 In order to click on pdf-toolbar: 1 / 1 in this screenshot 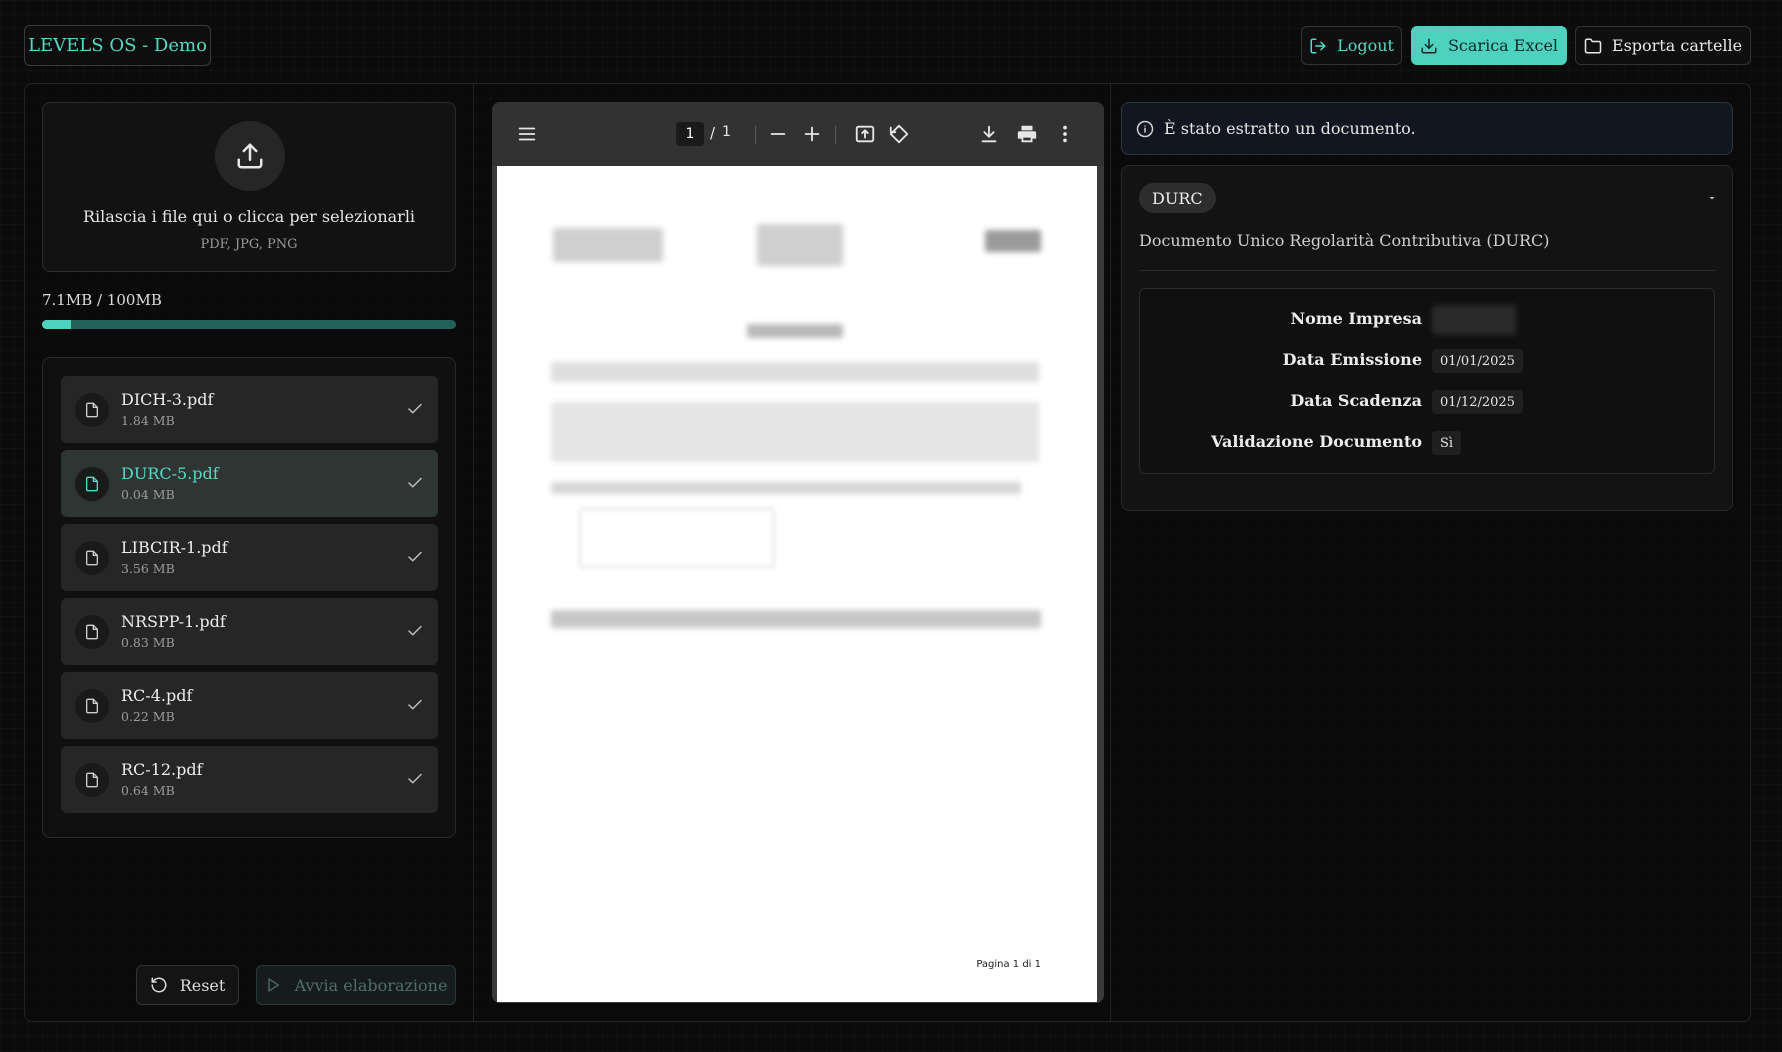, I will do `click(798, 134)`.